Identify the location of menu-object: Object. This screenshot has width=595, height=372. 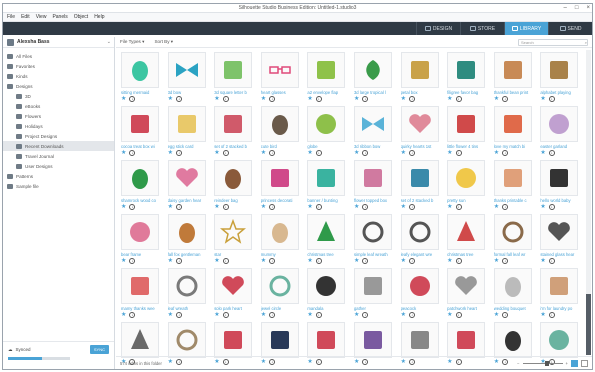
(81, 17).